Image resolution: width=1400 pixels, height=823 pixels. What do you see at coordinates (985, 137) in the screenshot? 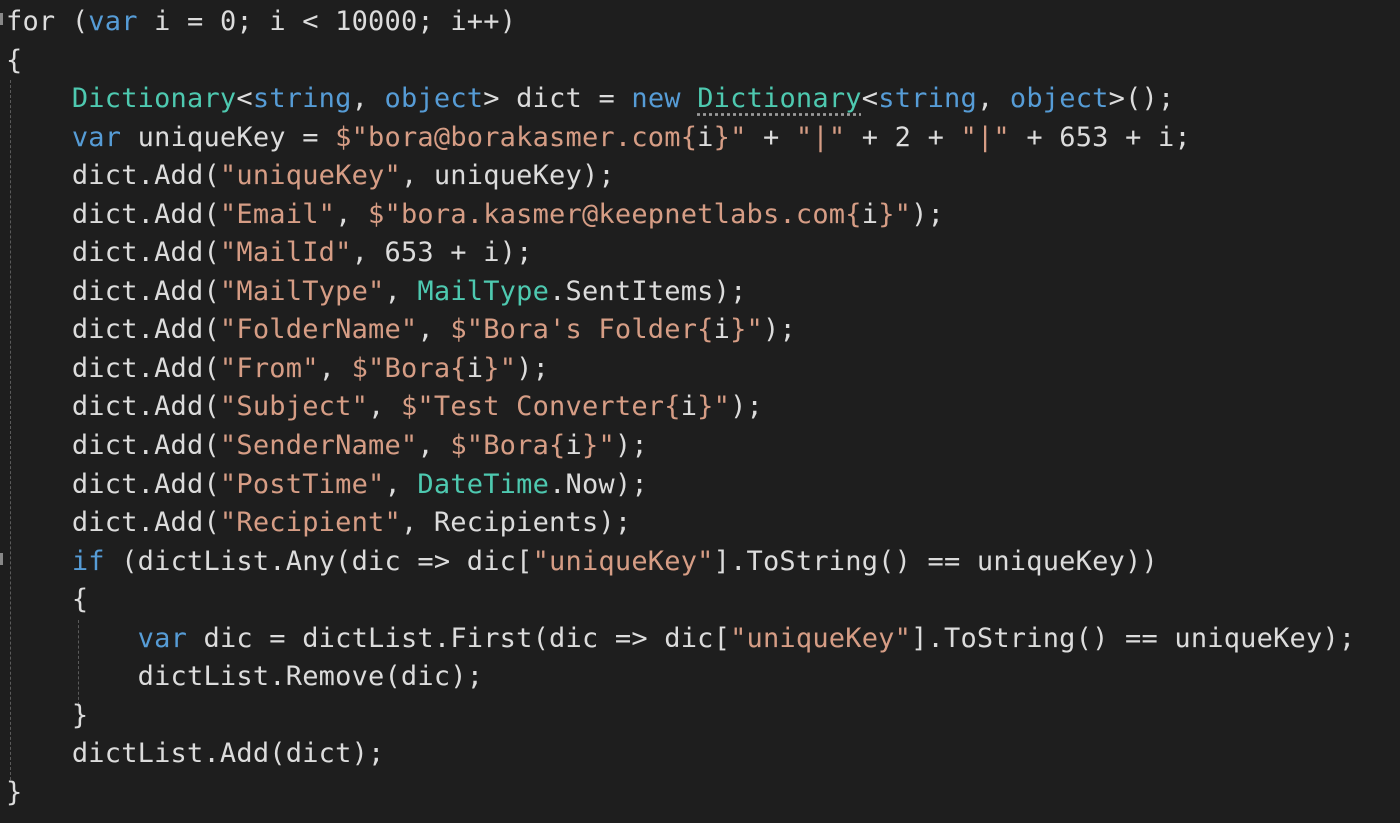
I see `code-token: "|"` at bounding box center [985, 137].